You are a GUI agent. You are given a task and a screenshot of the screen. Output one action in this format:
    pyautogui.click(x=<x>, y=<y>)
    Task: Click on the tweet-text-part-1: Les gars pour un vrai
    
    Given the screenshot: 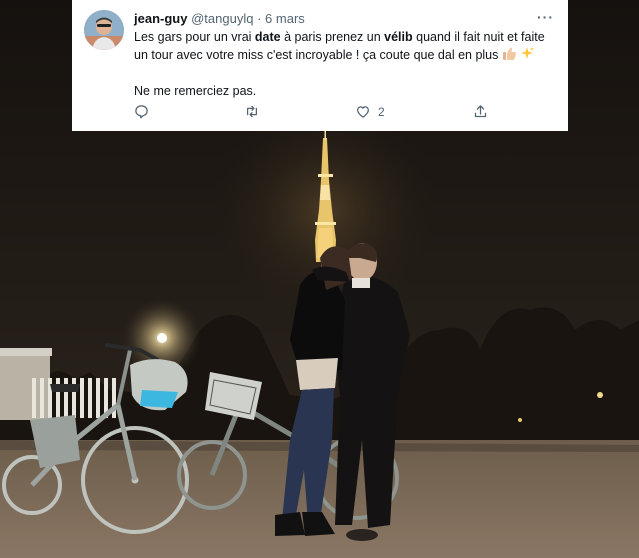 What is the action you would take?
    pyautogui.click(x=194, y=37)
    